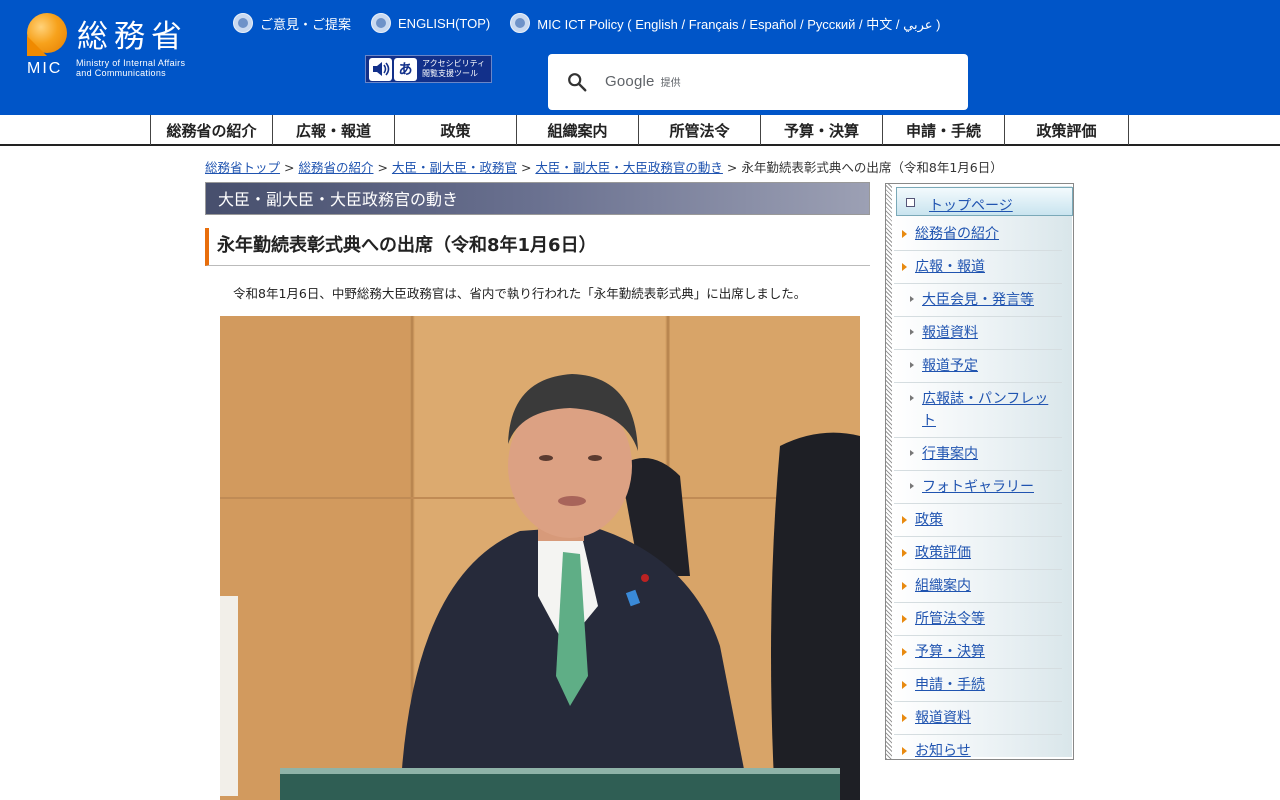 This screenshot has width=1280, height=800. Describe the element at coordinates (957, 234) in the screenshot. I see `sidebar-item-label: 総務省の紹介` at that location.